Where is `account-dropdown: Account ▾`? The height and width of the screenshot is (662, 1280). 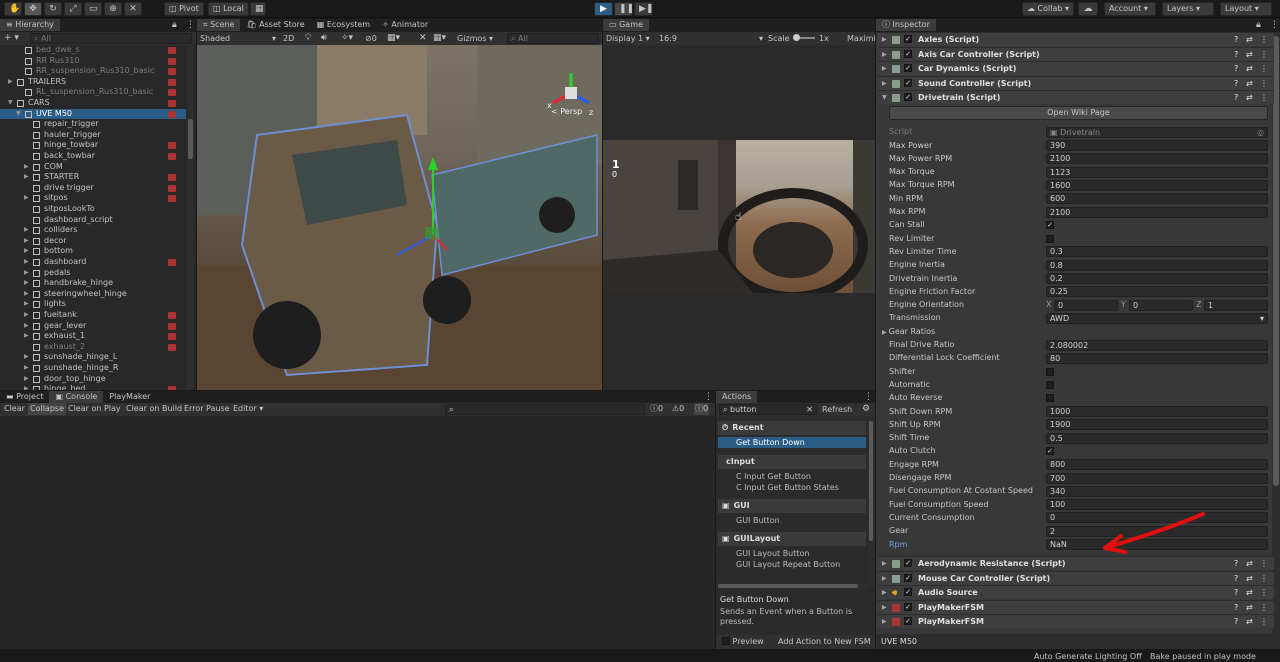
account-dropdown: Account ▾ is located at coordinates (1130, 9).